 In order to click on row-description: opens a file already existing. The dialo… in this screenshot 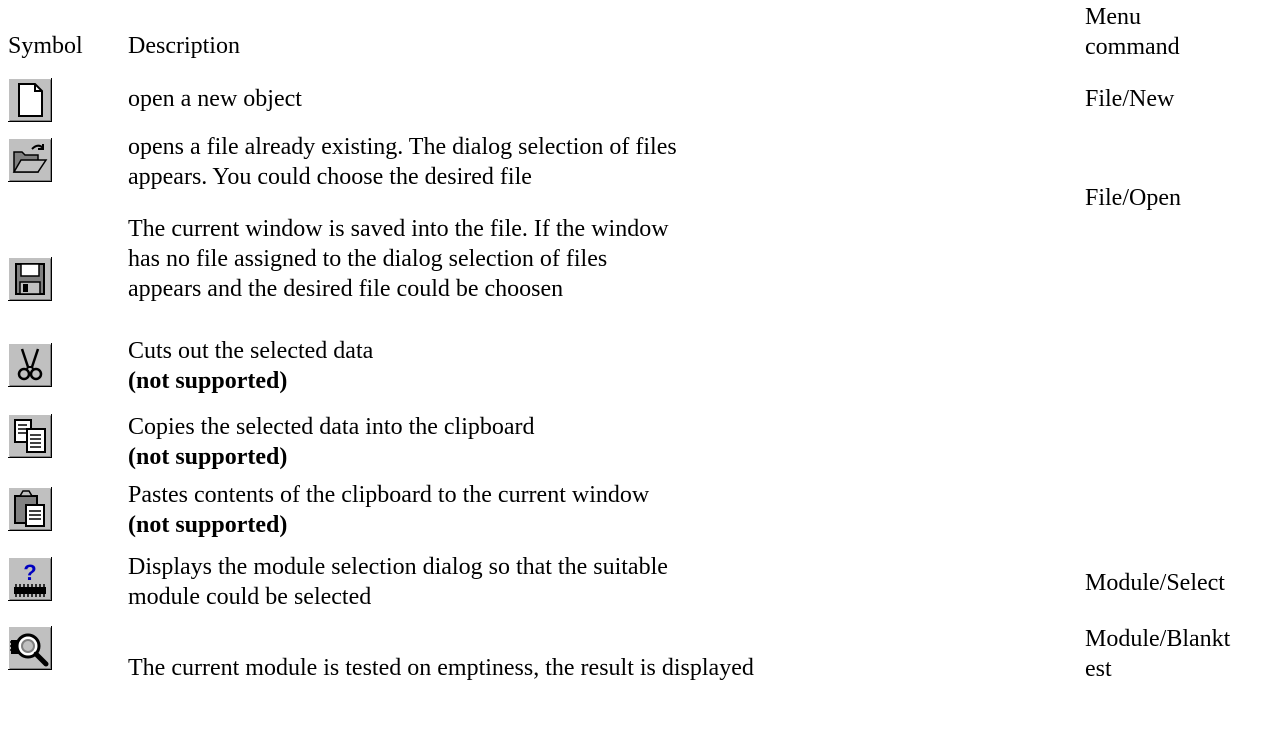, I will do `click(402, 162)`.